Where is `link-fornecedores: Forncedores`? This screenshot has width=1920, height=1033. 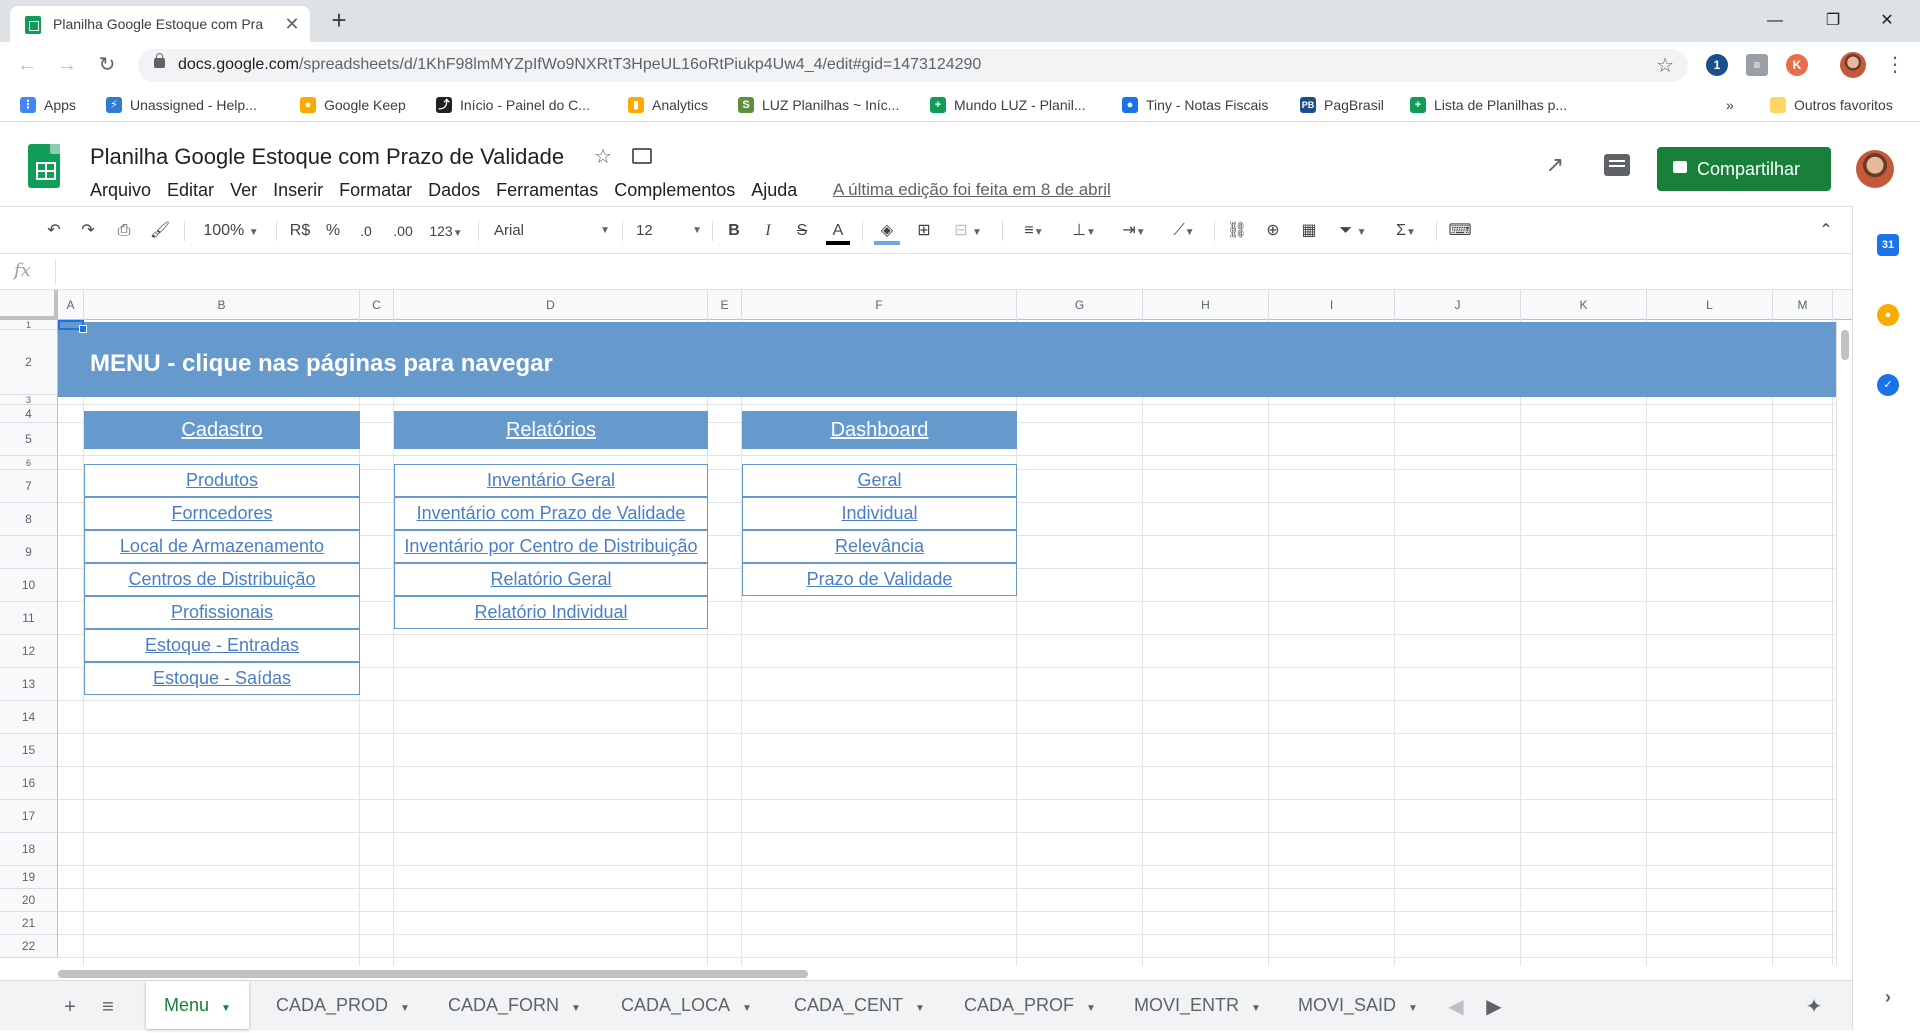 link-fornecedores: Forncedores is located at coordinates (222, 513).